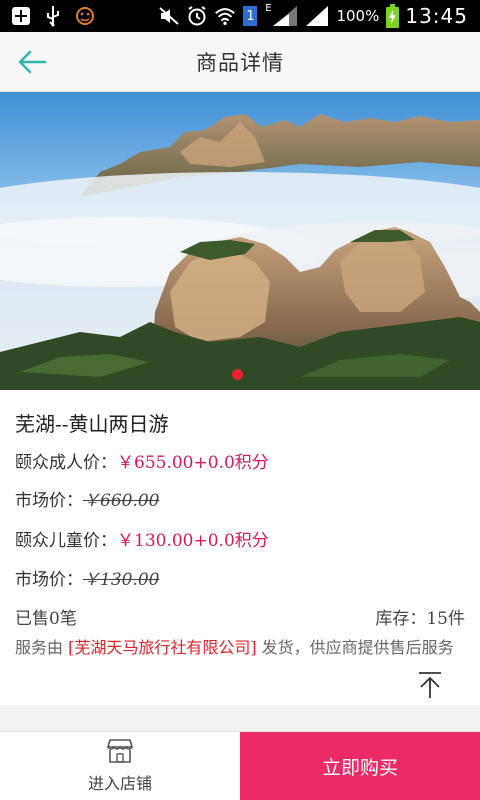 Image resolution: width=480 pixels, height=800 pixels. I want to click on service-note: 服务由 [芜湖天马旅行社有限公司] 发货，供应商提供售后服务, so click(242, 647).